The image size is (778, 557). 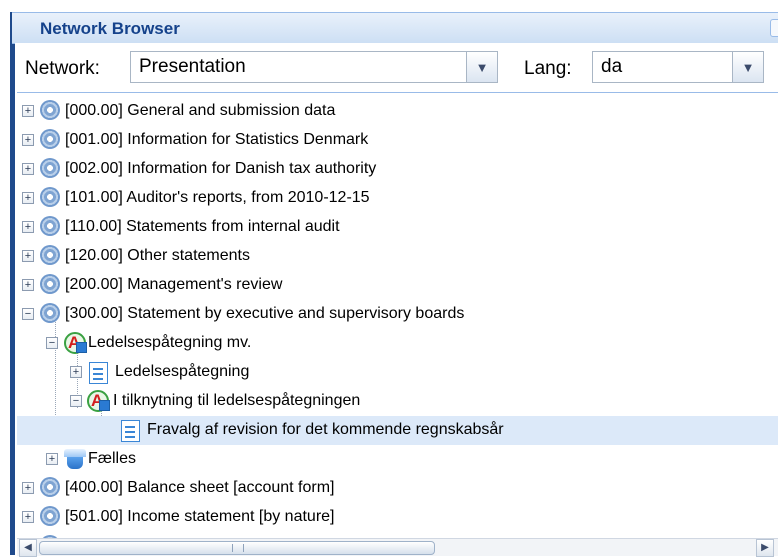 I want to click on tree-node: + [501.00] Income statement [by nature], so click(x=397, y=517).